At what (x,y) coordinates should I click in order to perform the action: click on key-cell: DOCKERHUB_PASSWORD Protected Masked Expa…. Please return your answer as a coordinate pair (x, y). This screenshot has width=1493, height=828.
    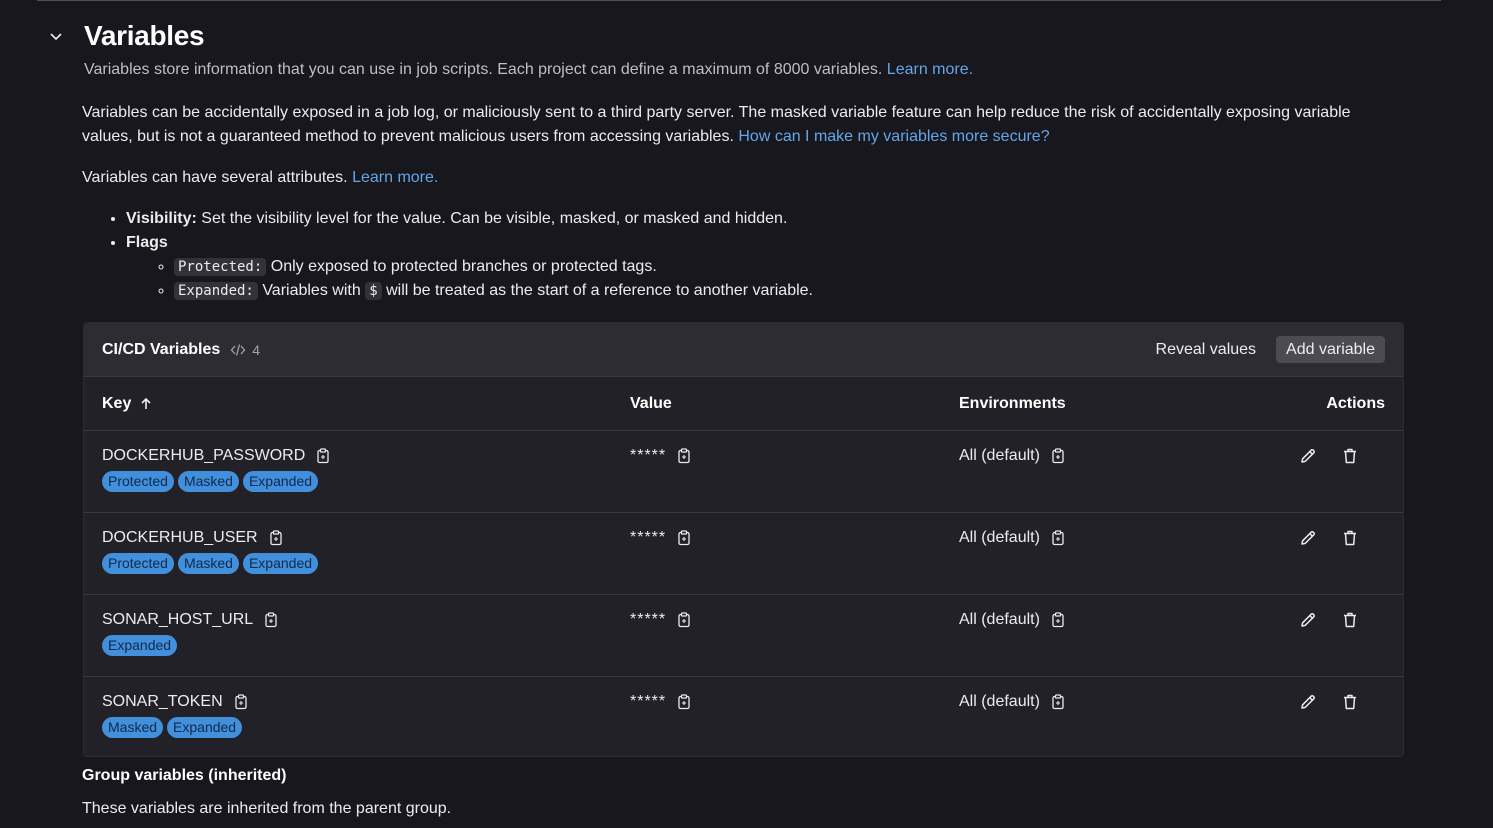
    Looking at the image, I should click on (348, 471).